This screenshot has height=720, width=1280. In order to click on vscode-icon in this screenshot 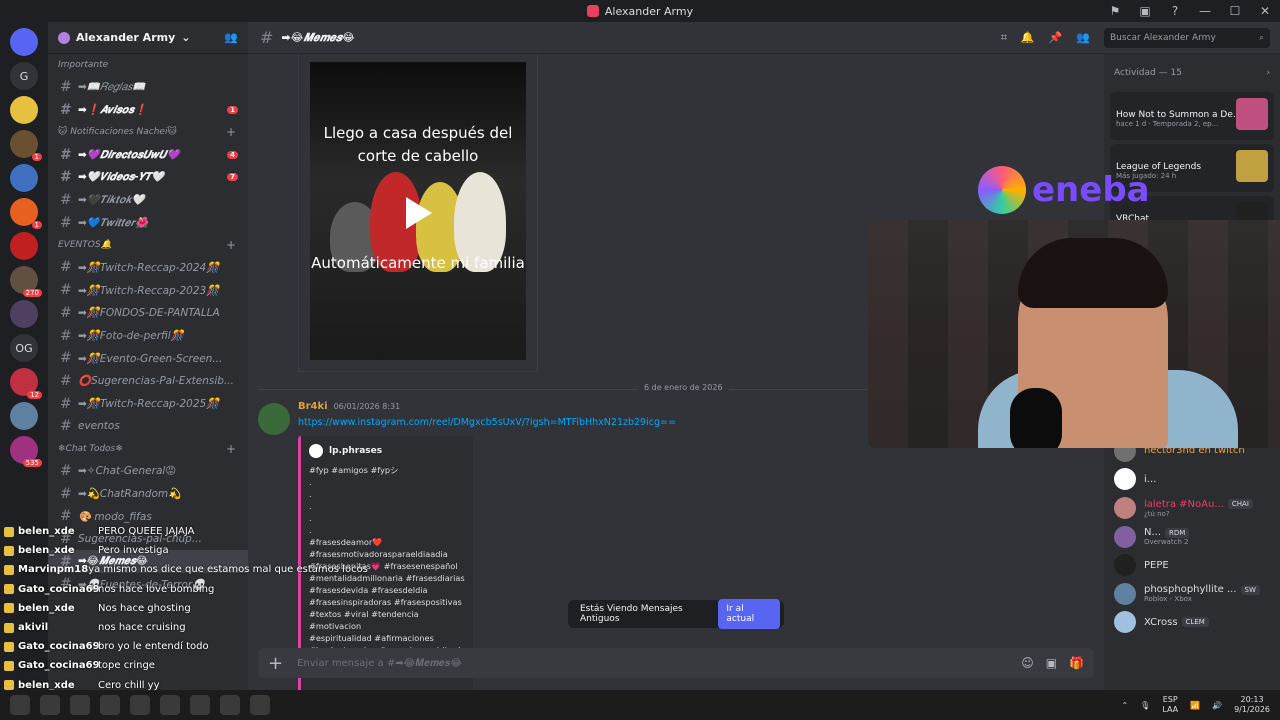, I will do `click(200, 705)`.